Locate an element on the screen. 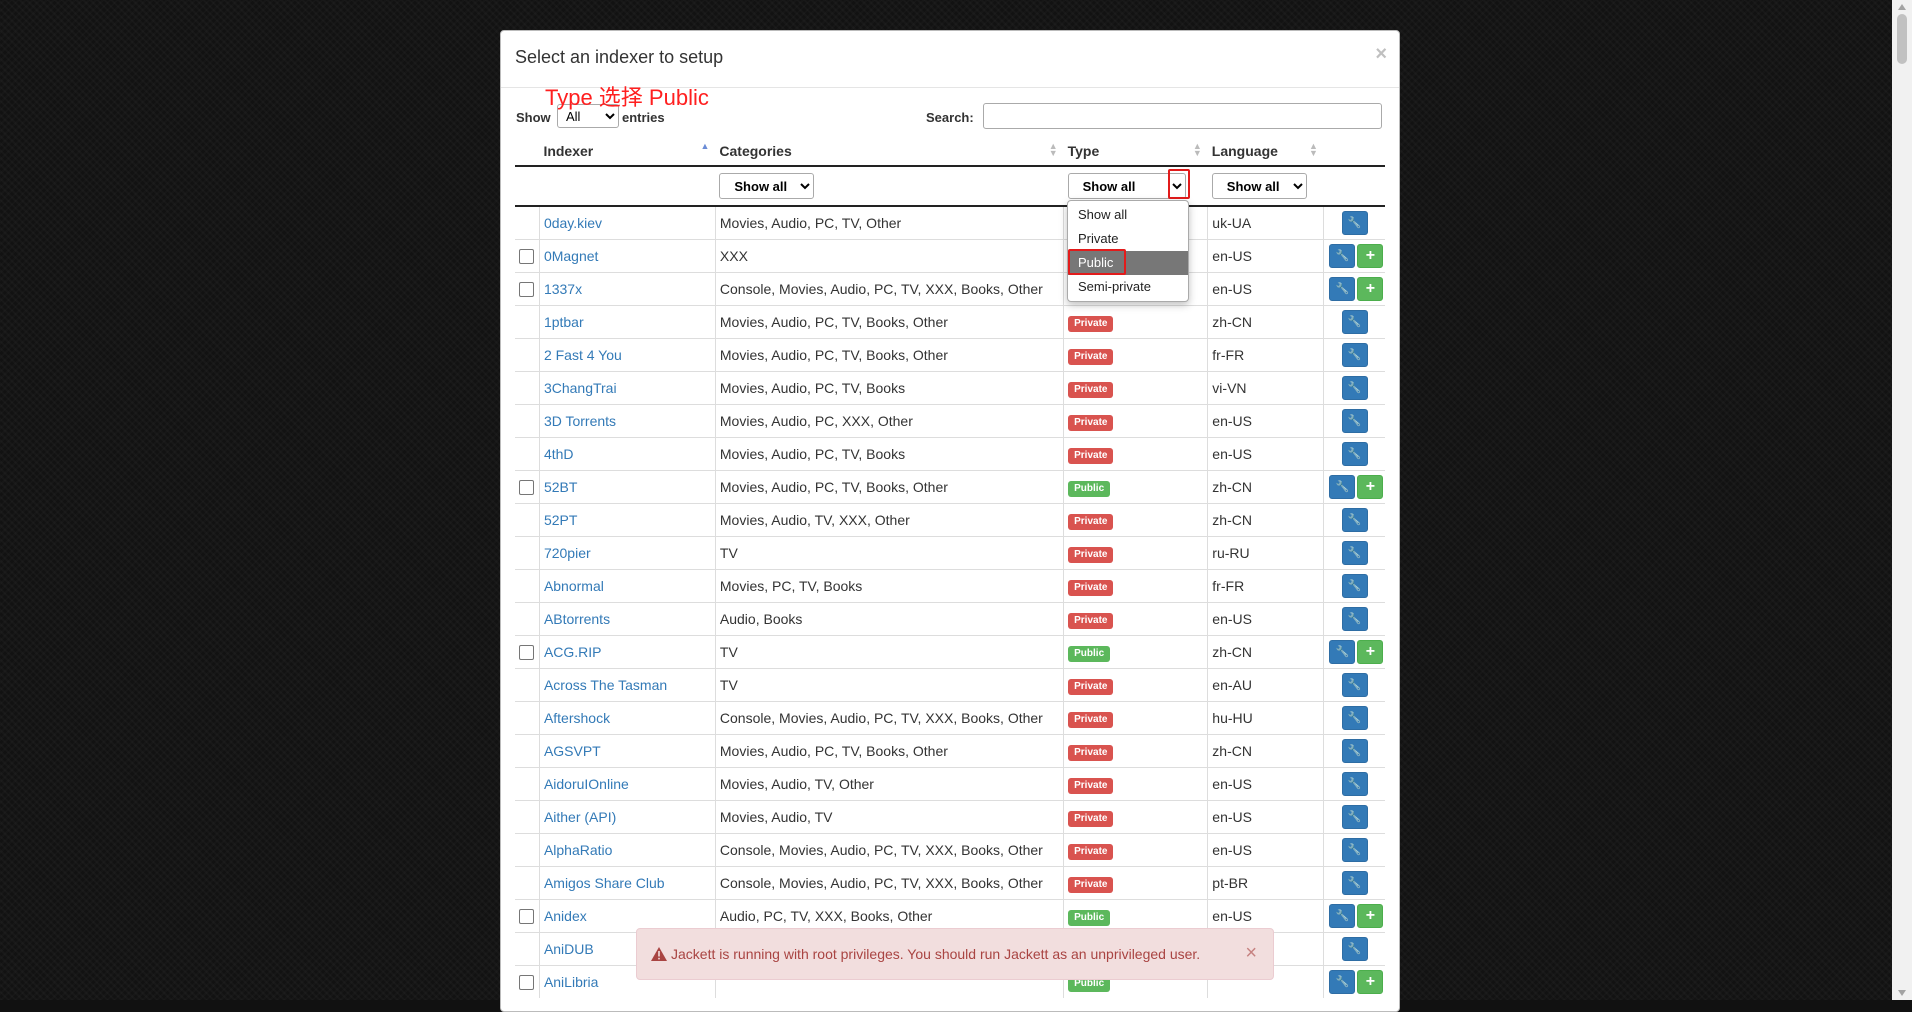 The height and width of the screenshot is (1012, 1912). indexer-name-link: 52PT is located at coordinates (560, 520).